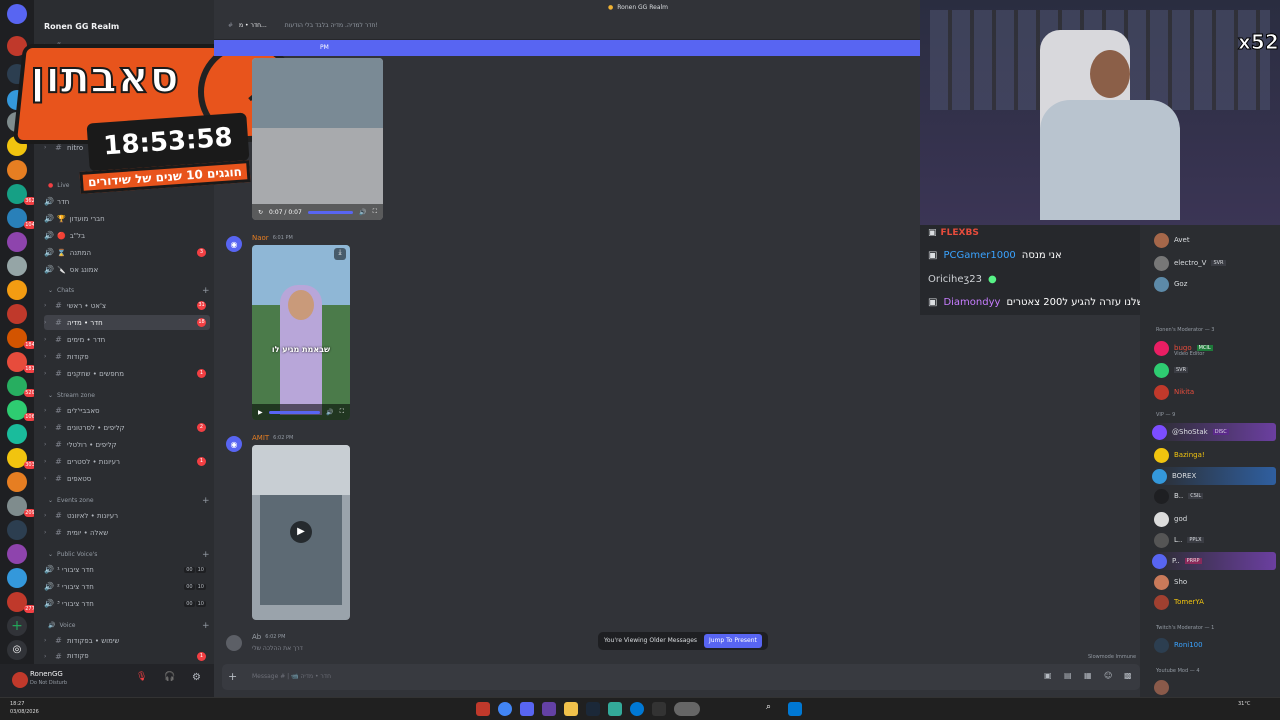 The height and width of the screenshot is (720, 1280). What do you see at coordinates (1179, 602) in the screenshot?
I see `member-item: TomerYA` at bounding box center [1179, 602].